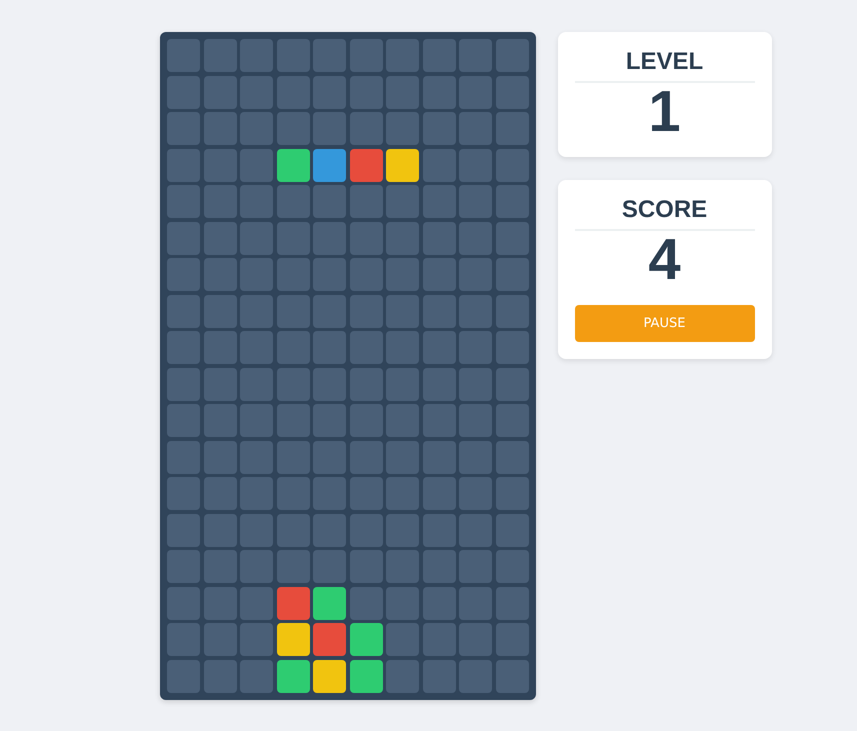 The width and height of the screenshot is (857, 731). What do you see at coordinates (664, 323) in the screenshot?
I see `pause-button: PAUSE` at bounding box center [664, 323].